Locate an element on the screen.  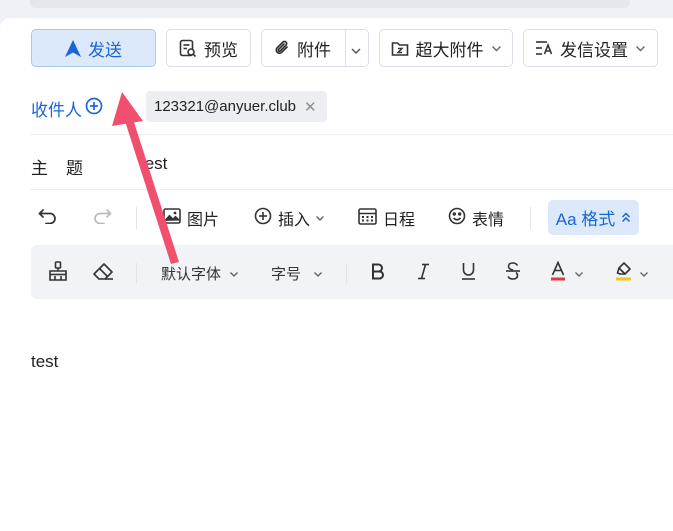
send-settings-button: 发信设置 is located at coordinates (590, 48).